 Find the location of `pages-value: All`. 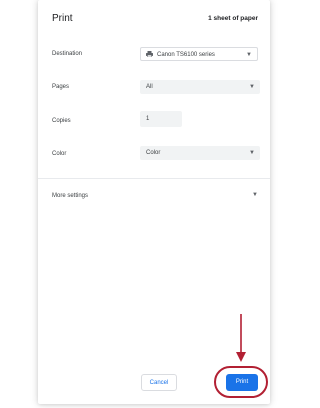

pages-value: All is located at coordinates (149, 87).